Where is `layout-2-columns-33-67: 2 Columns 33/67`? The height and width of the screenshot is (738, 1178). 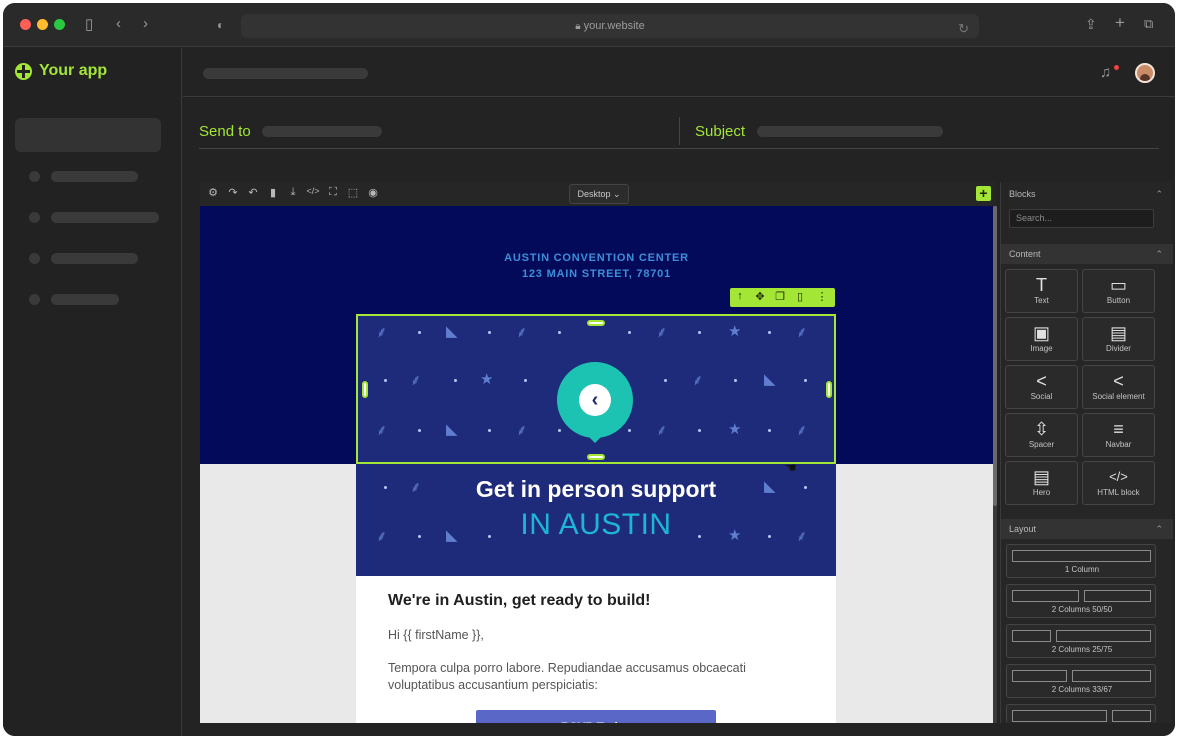 layout-2-columns-33-67: 2 Columns 33/67 is located at coordinates (1081, 681).